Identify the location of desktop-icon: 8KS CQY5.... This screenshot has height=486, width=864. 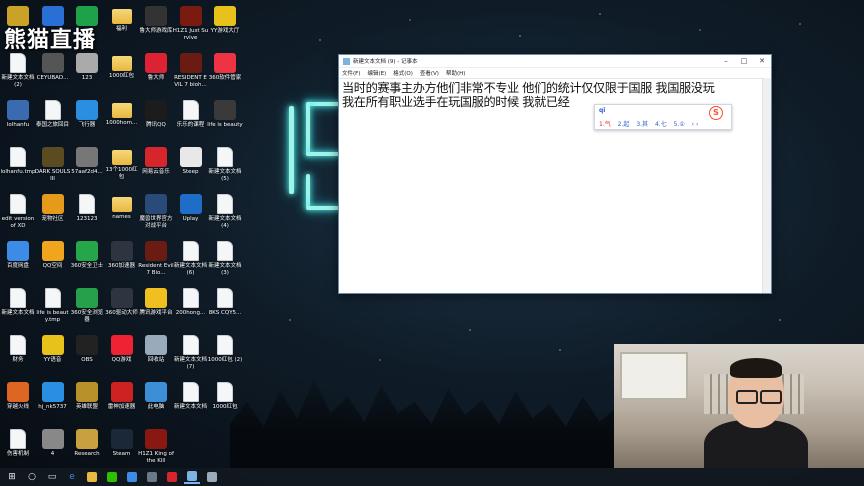
(225, 302).